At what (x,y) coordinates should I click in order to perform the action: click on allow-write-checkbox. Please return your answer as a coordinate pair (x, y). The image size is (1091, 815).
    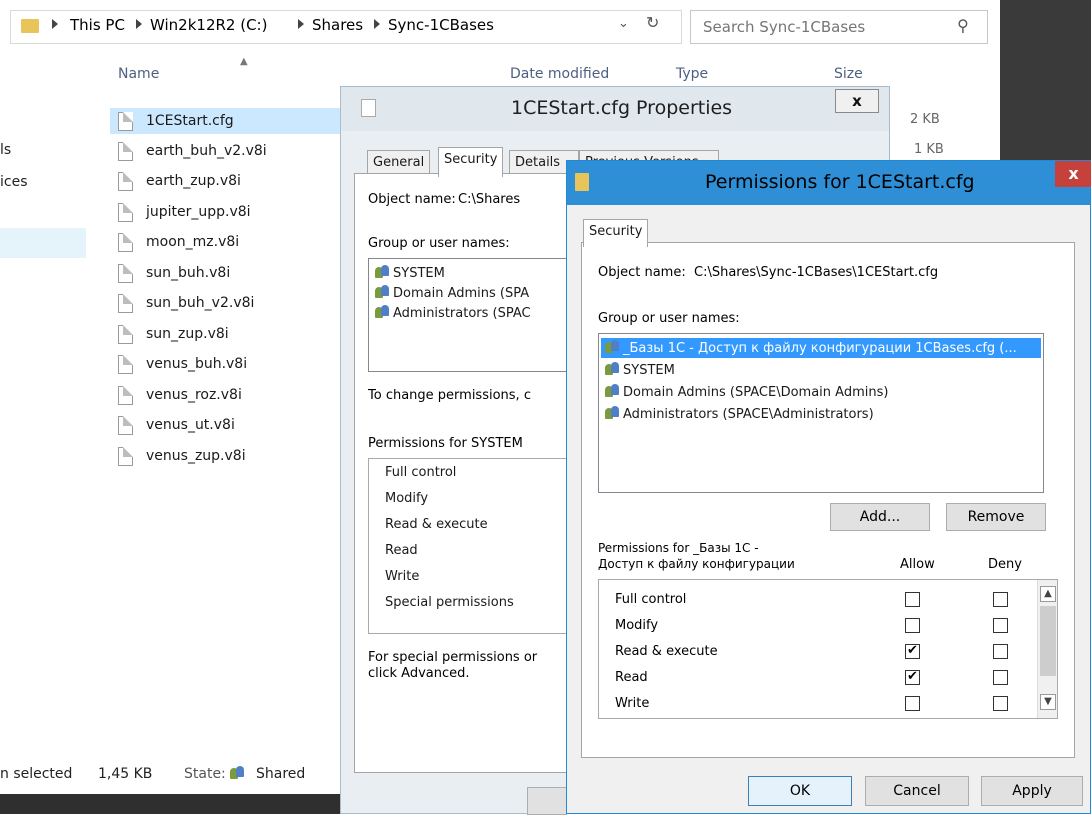
    Looking at the image, I should click on (912, 703).